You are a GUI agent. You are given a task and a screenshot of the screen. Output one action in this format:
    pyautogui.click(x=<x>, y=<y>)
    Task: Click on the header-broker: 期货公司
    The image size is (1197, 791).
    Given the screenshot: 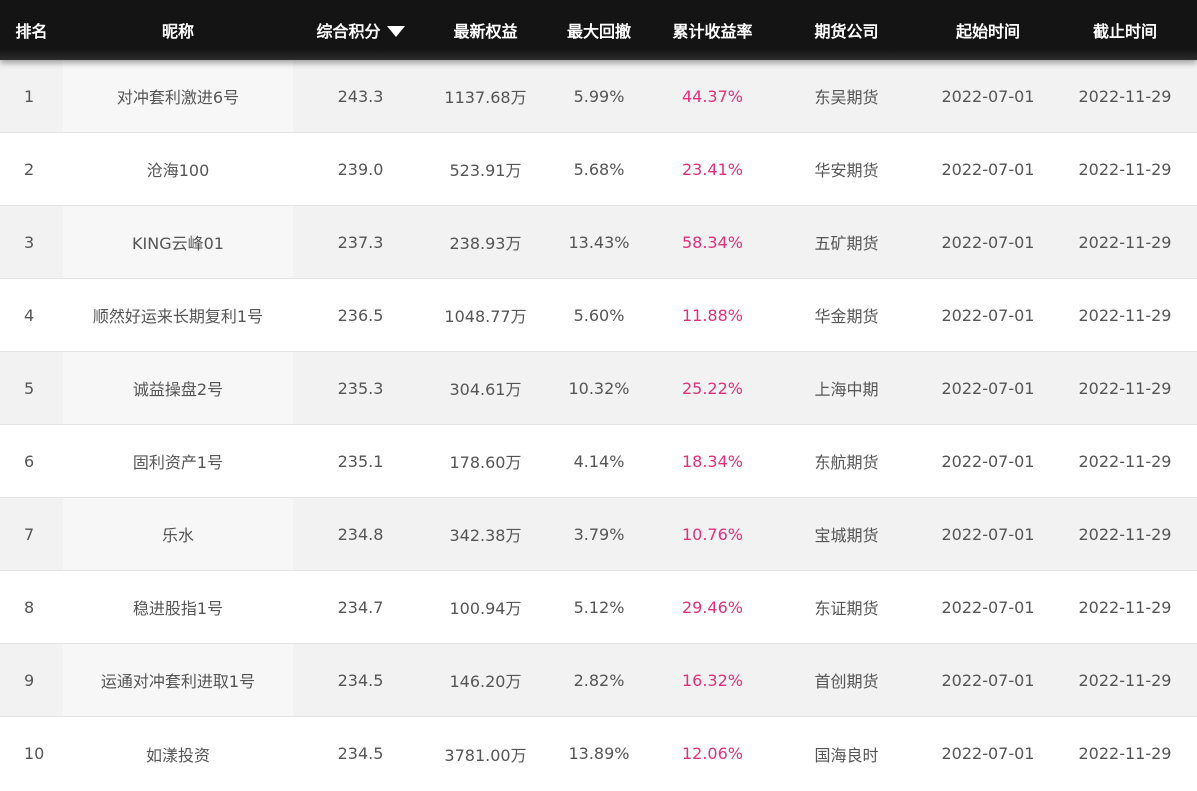 What is the action you would take?
    pyautogui.click(x=846, y=31)
    